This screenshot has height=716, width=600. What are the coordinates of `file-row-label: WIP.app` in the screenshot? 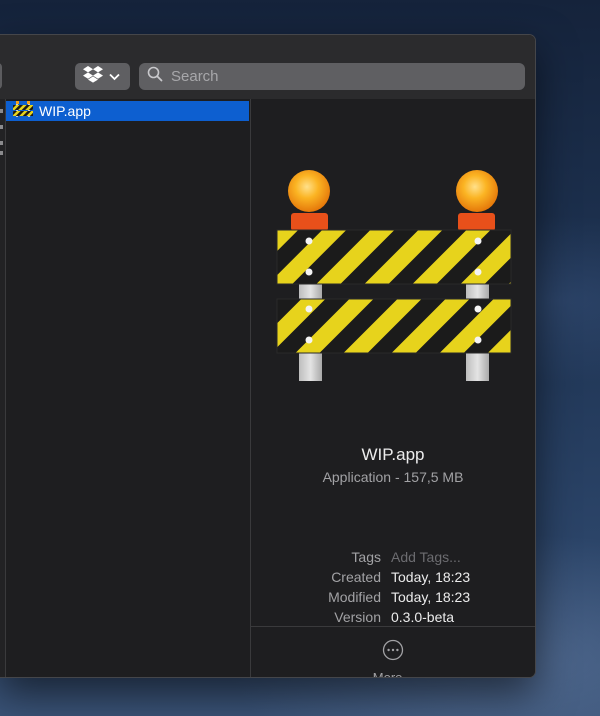 It's located at (65, 111).